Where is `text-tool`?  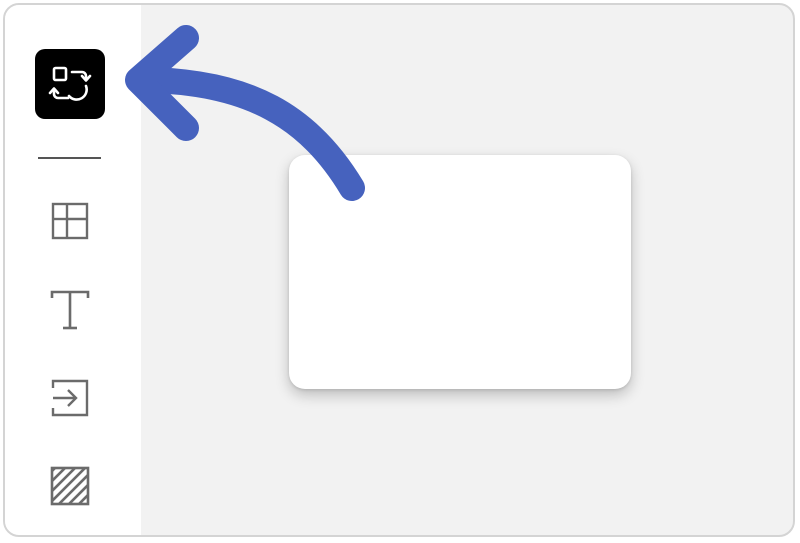
text-tool is located at coordinates (70, 310).